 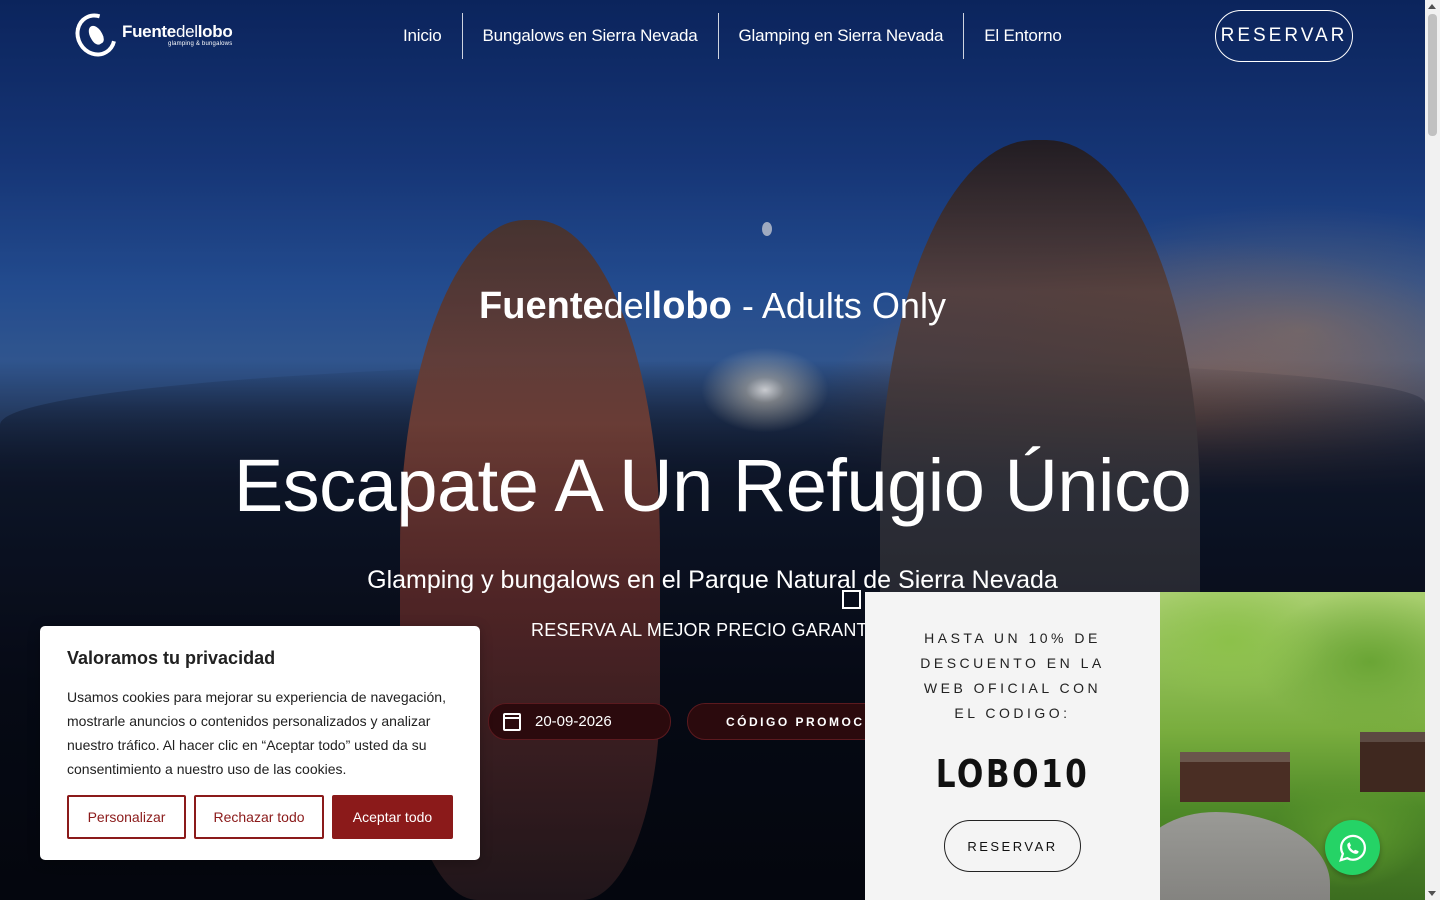 What do you see at coordinates (126, 817) in the screenshot?
I see `cookie-customize-button: Personalizar` at bounding box center [126, 817].